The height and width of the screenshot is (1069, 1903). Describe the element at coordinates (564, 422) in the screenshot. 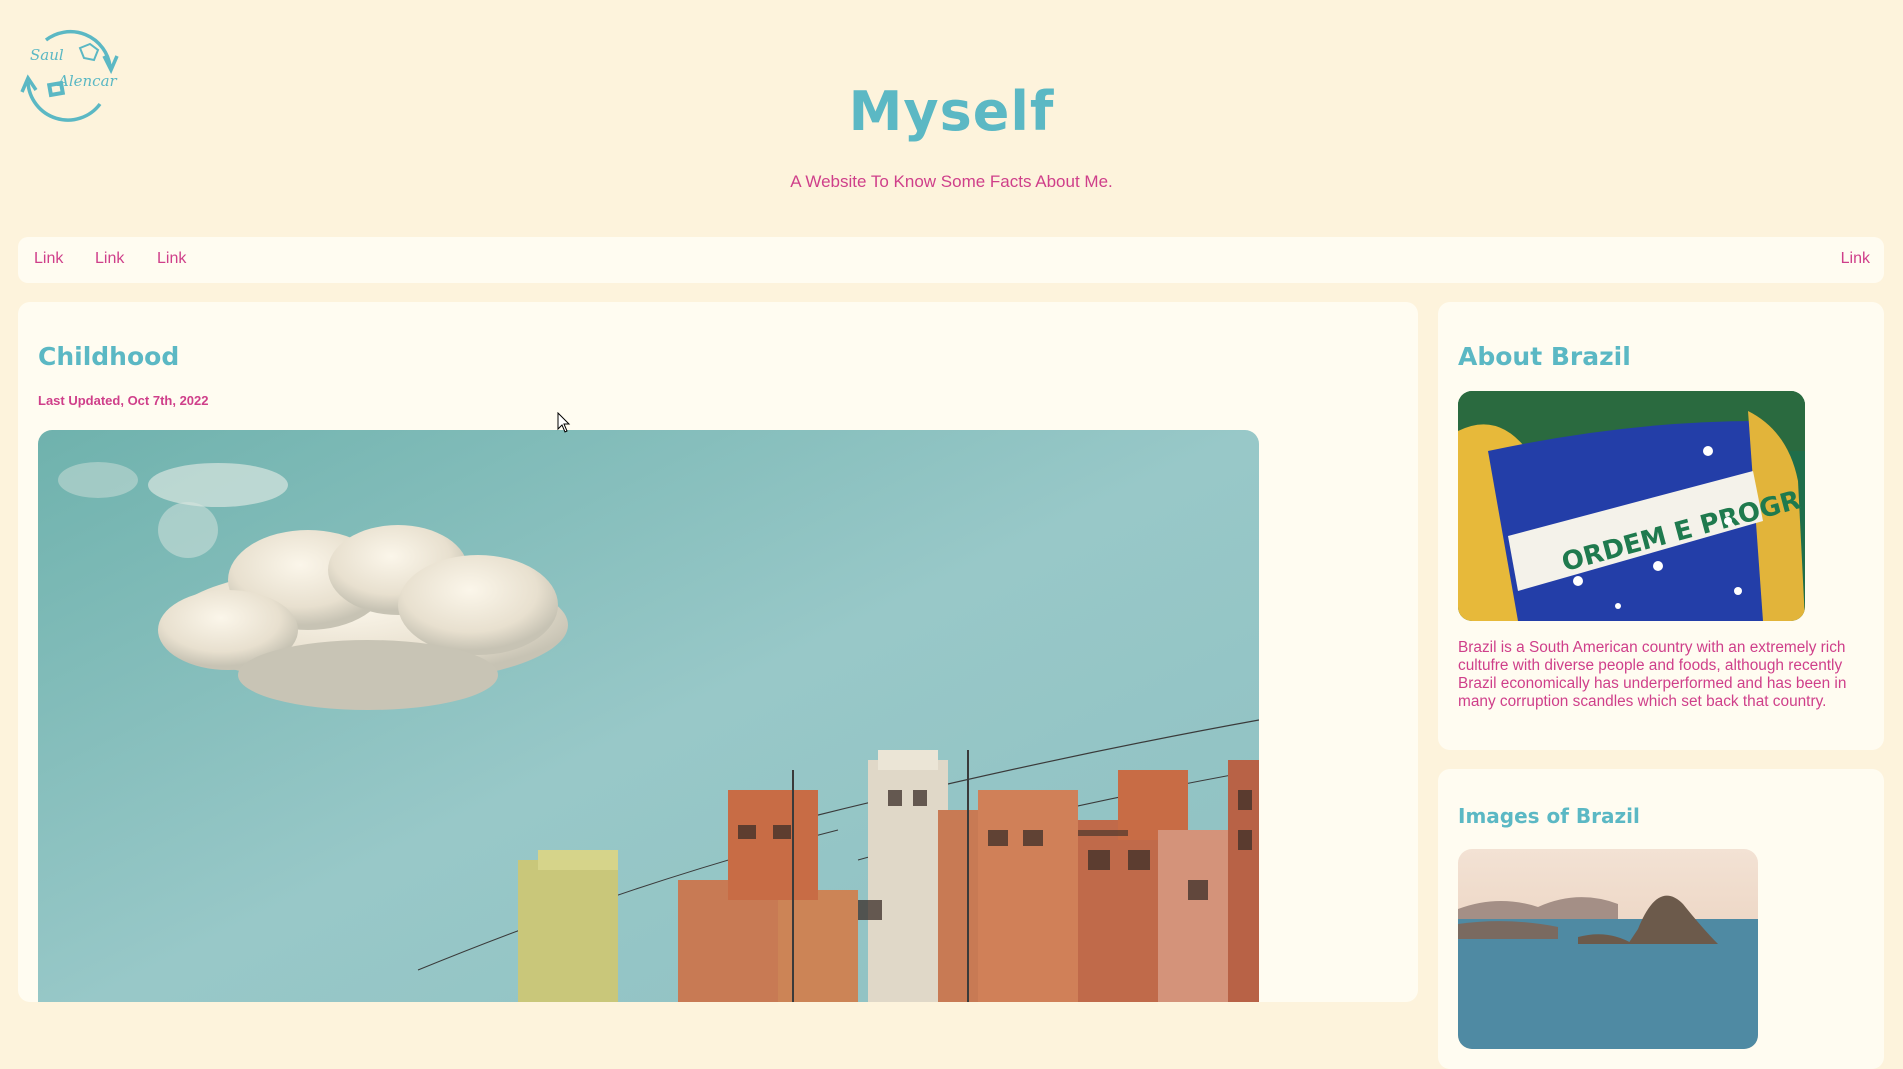

I see `mouse-cursor-icon` at that location.